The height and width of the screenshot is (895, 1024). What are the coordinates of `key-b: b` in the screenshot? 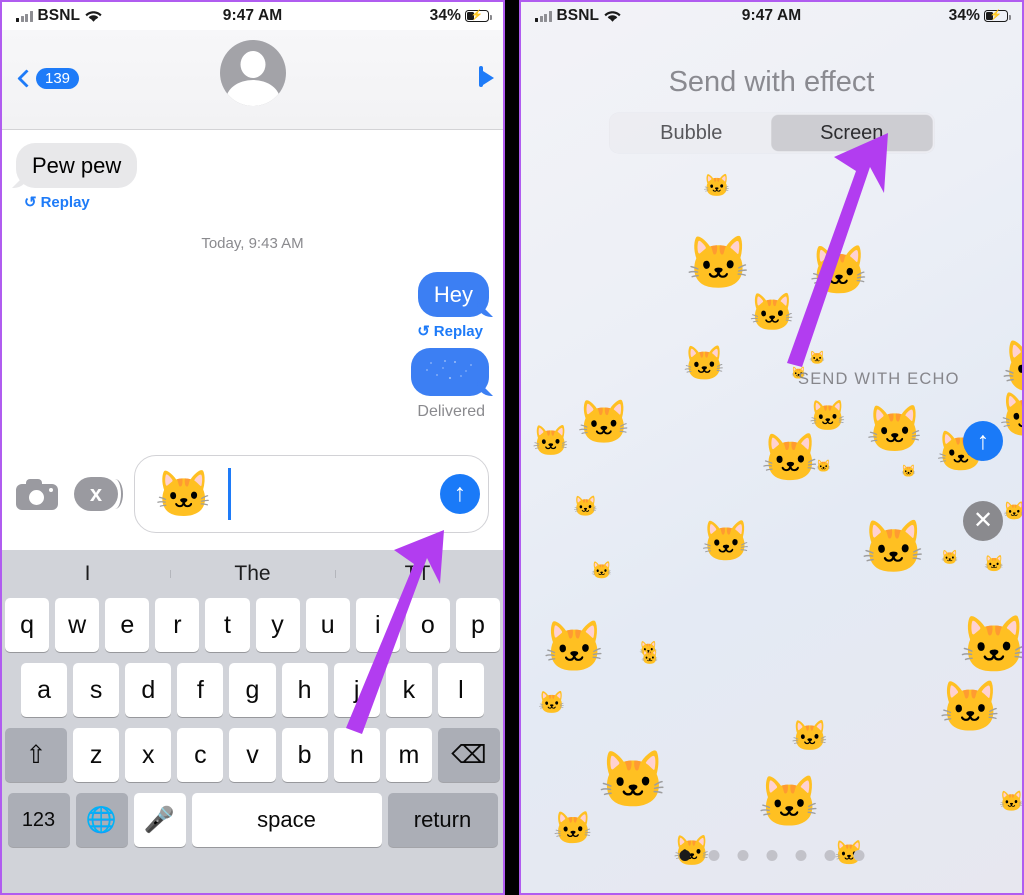 It's located at (304, 755).